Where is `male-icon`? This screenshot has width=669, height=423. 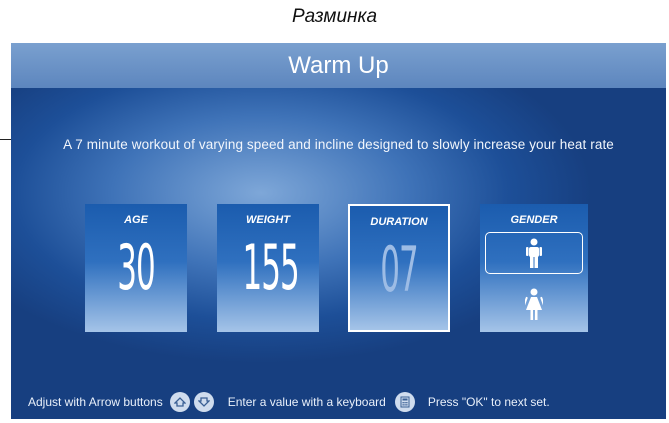
male-icon is located at coordinates (534, 253).